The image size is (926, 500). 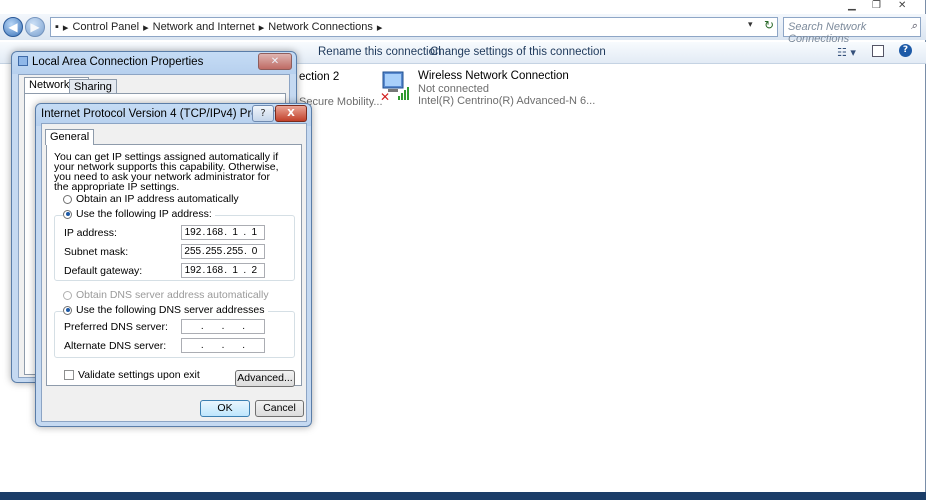 What do you see at coordinates (395, 87) in the screenshot?
I see `wireless-network-icon: ✕` at bounding box center [395, 87].